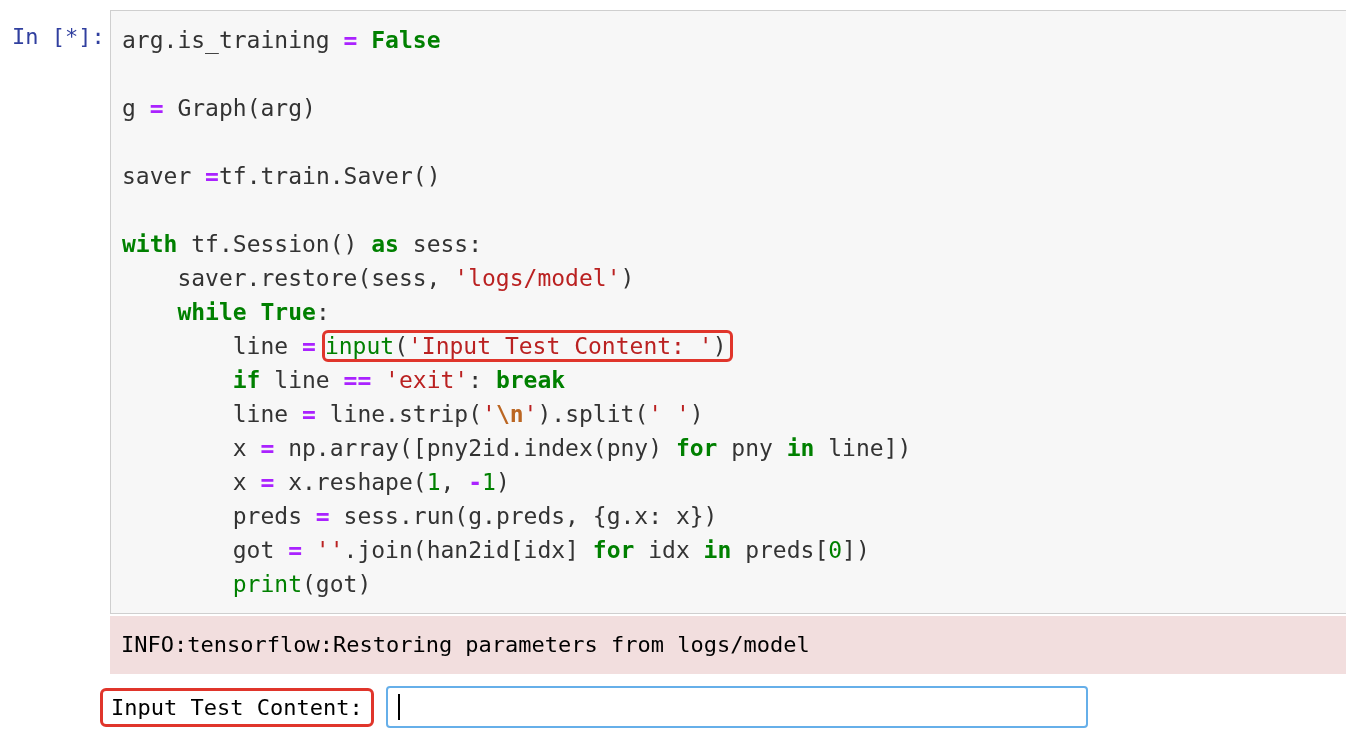  Describe the element at coordinates (426, 380) in the screenshot. I see `code-token: 'exit'` at that location.